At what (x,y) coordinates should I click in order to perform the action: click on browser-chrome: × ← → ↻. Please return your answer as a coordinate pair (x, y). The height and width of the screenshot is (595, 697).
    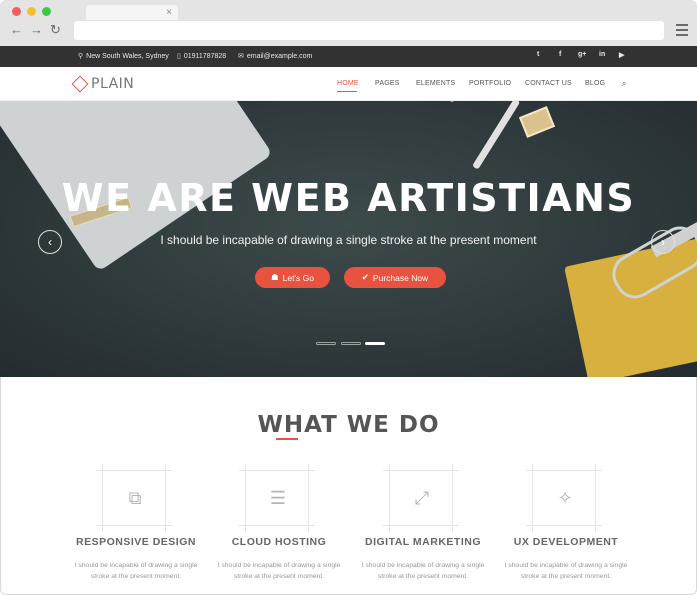
    Looking at the image, I should click on (348, 23).